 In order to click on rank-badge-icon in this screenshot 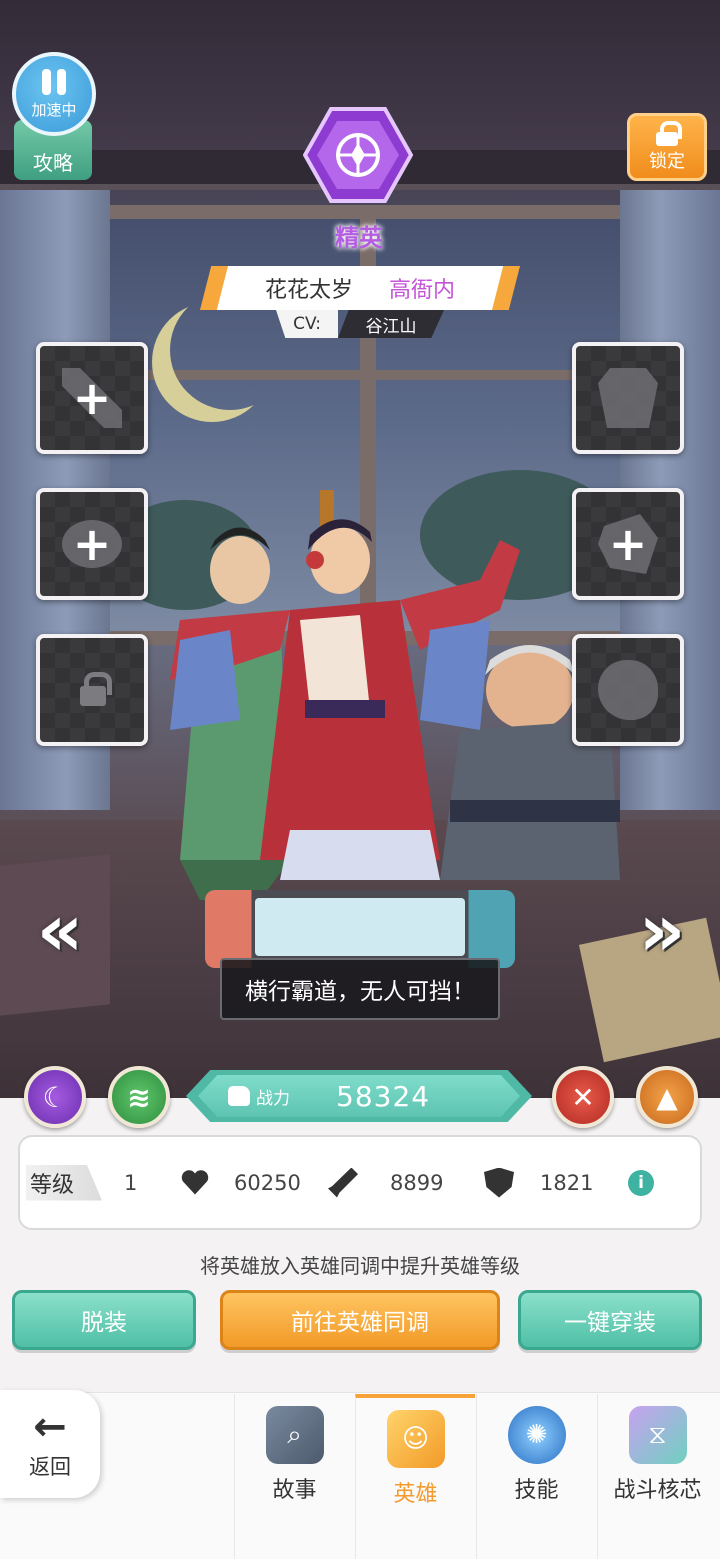, I will do `click(358, 155)`.